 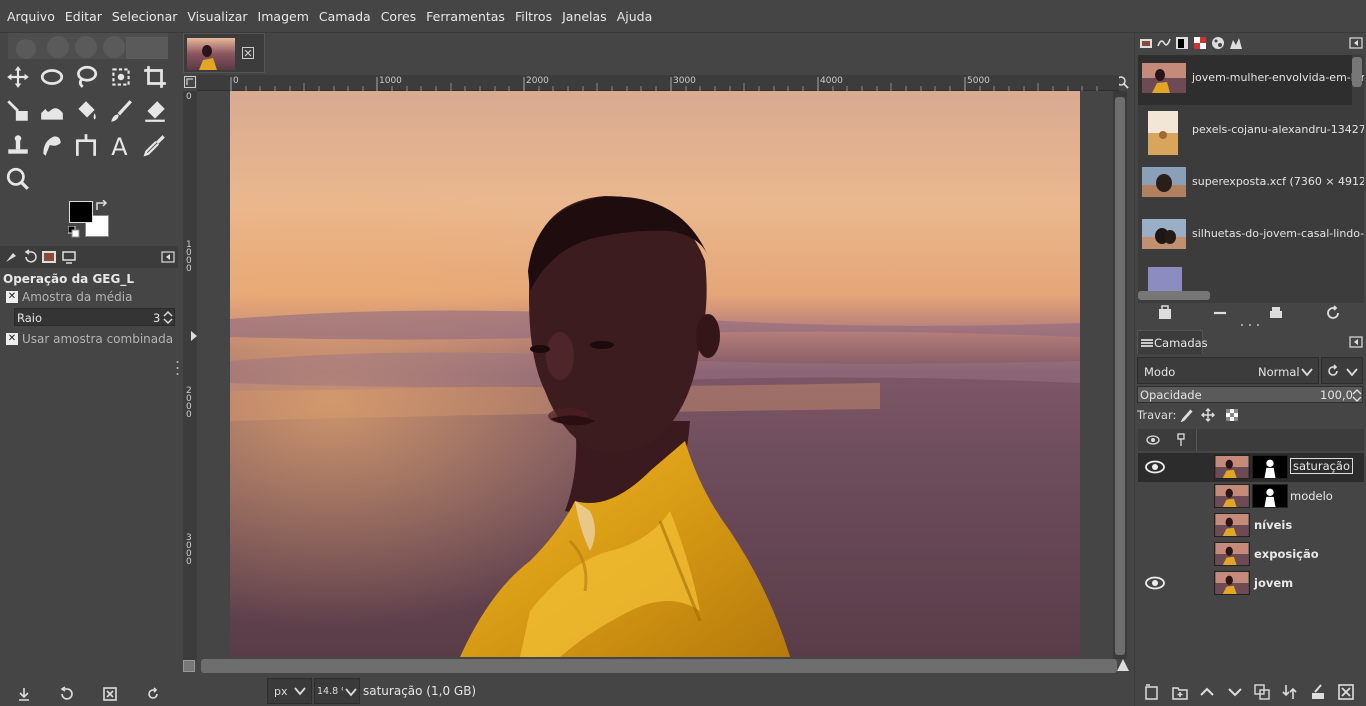 I want to click on menu-ferramentas: Ferramentas, so click(x=465, y=16).